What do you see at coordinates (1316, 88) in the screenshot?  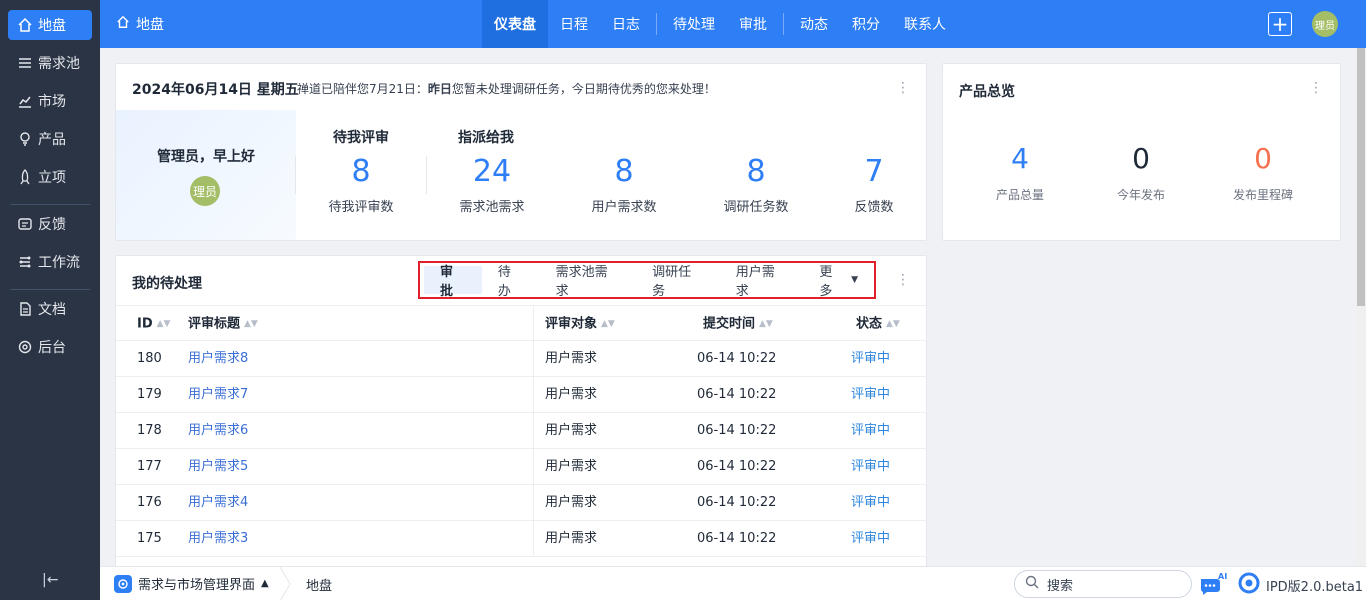 I see `overview-more-button: ⋮` at bounding box center [1316, 88].